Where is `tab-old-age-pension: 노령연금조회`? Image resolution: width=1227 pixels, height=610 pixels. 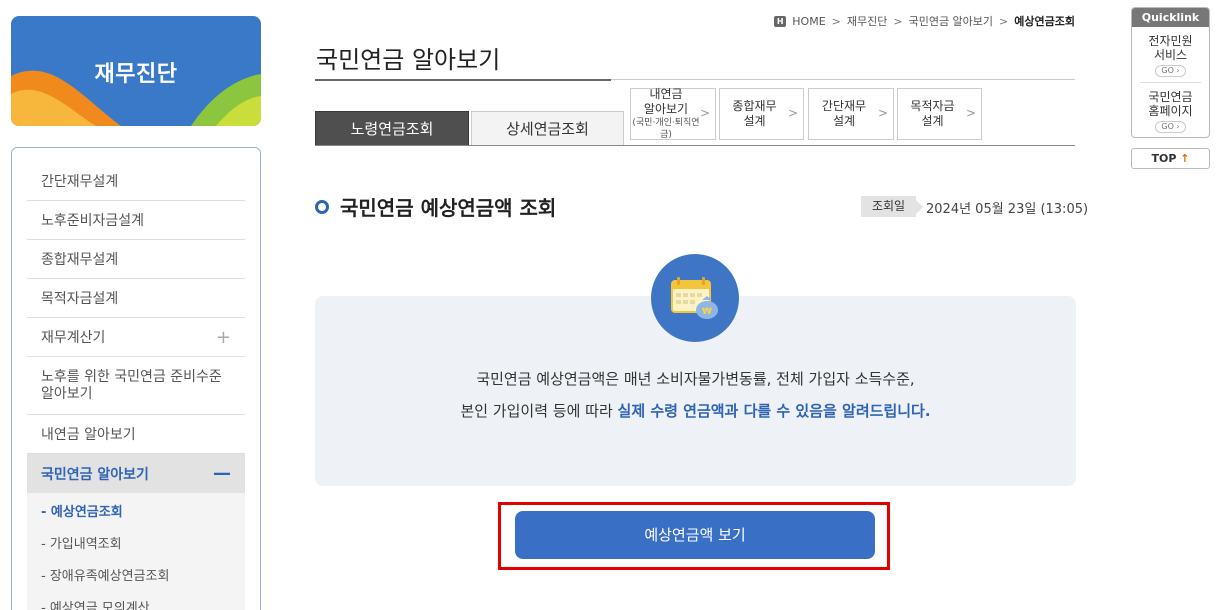
tab-old-age-pension: 노령연금조회 is located at coordinates (392, 128).